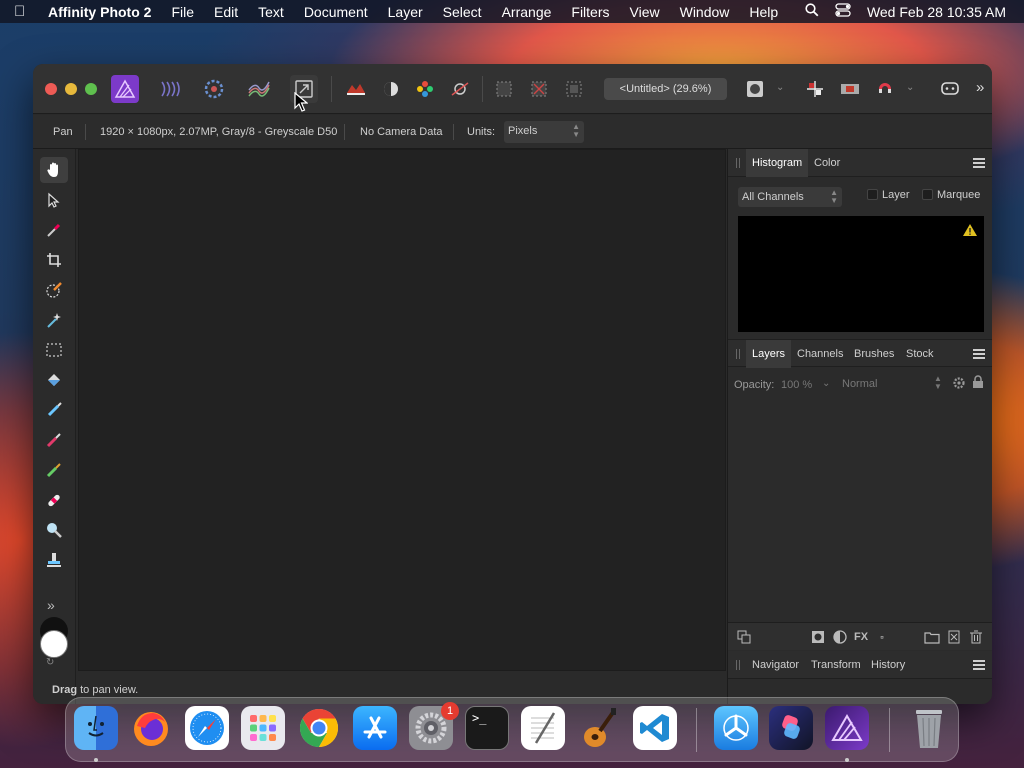 This screenshot has width=1024, height=768. I want to click on move-tool-icon, so click(54, 200).